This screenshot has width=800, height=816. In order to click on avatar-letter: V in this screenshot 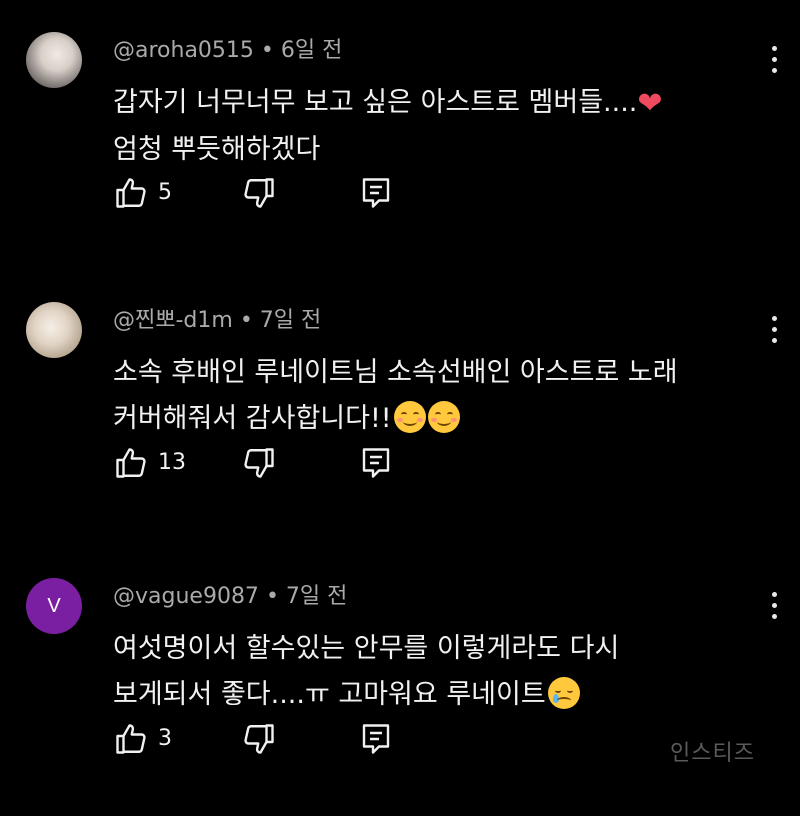, I will do `click(54, 605)`.